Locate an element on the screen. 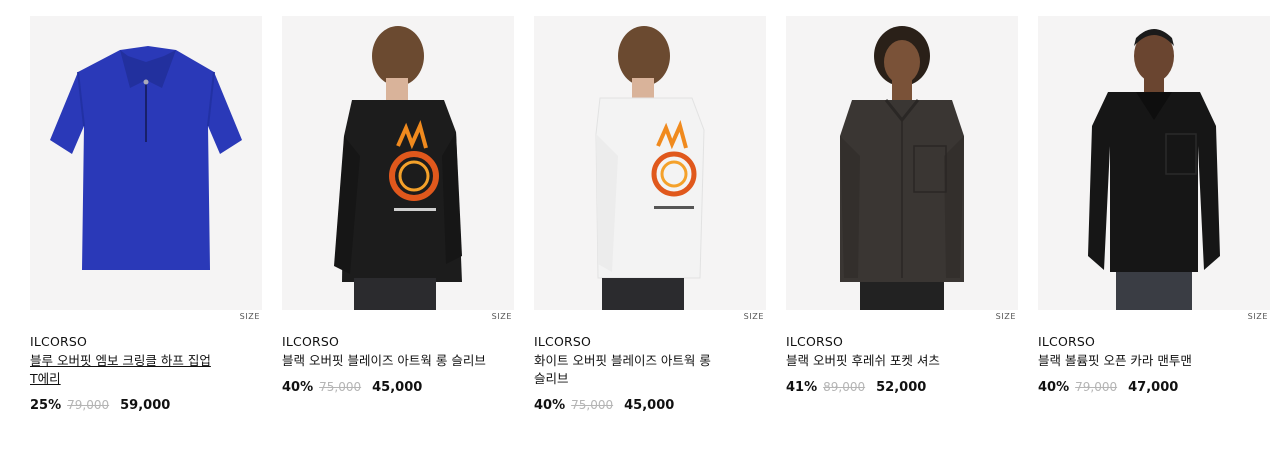 This screenshot has width=1280, height=464. price-row: 40% 79,000 47,000 is located at coordinates (1154, 387).